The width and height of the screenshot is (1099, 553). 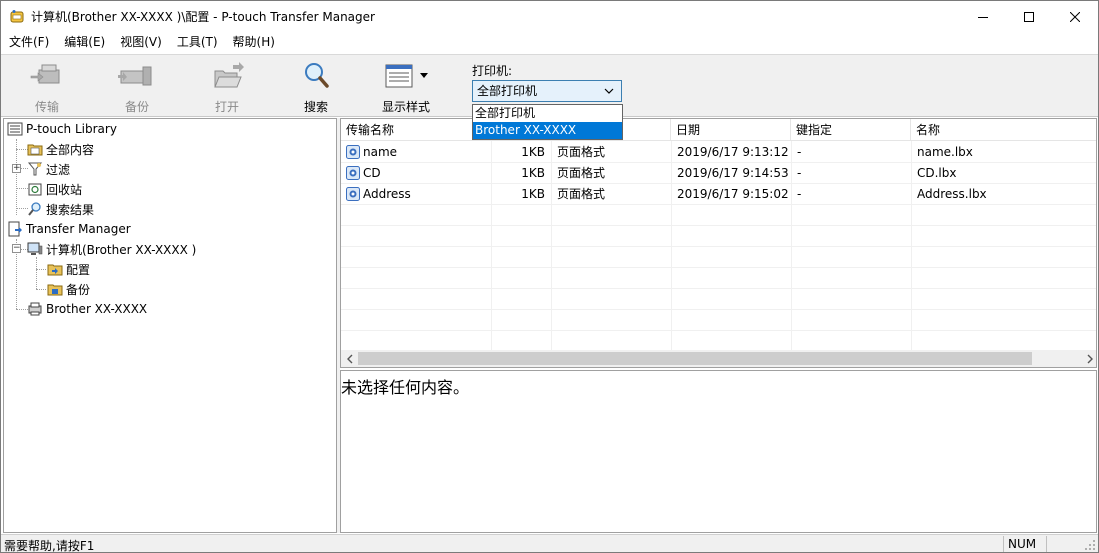 I want to click on tree-item-transfer-manager: Transfer Manager, so click(x=69, y=229).